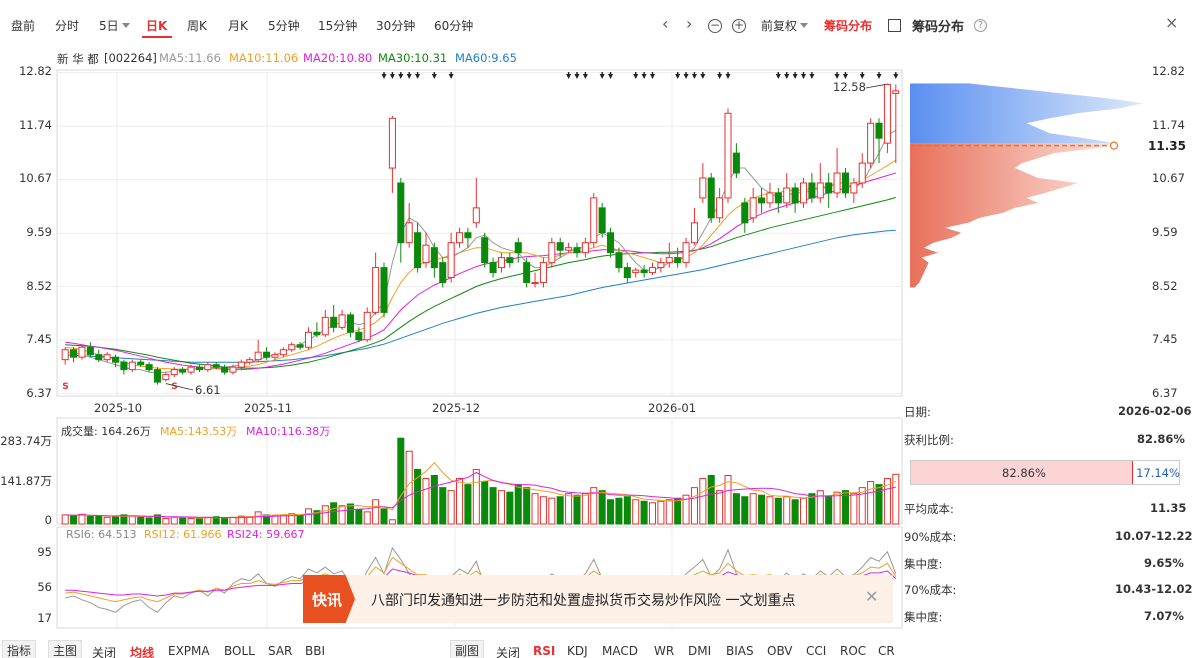  I want to click on bbi-button: BBI, so click(315, 651).